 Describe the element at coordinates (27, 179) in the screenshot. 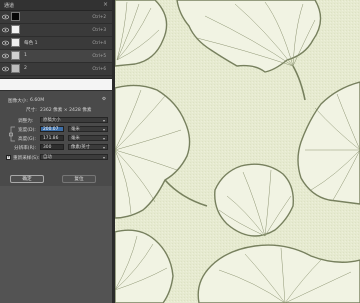

I see `ok-button: 确定` at that location.